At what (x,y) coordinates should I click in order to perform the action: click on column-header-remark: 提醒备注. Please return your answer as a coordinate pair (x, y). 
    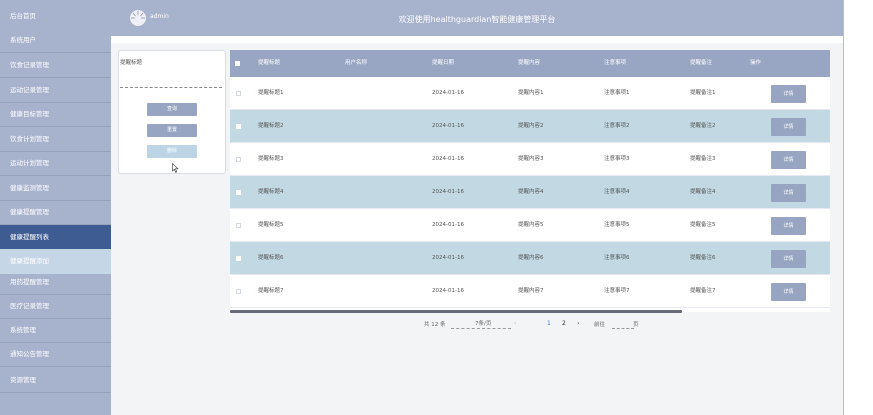
    Looking at the image, I should click on (701, 63).